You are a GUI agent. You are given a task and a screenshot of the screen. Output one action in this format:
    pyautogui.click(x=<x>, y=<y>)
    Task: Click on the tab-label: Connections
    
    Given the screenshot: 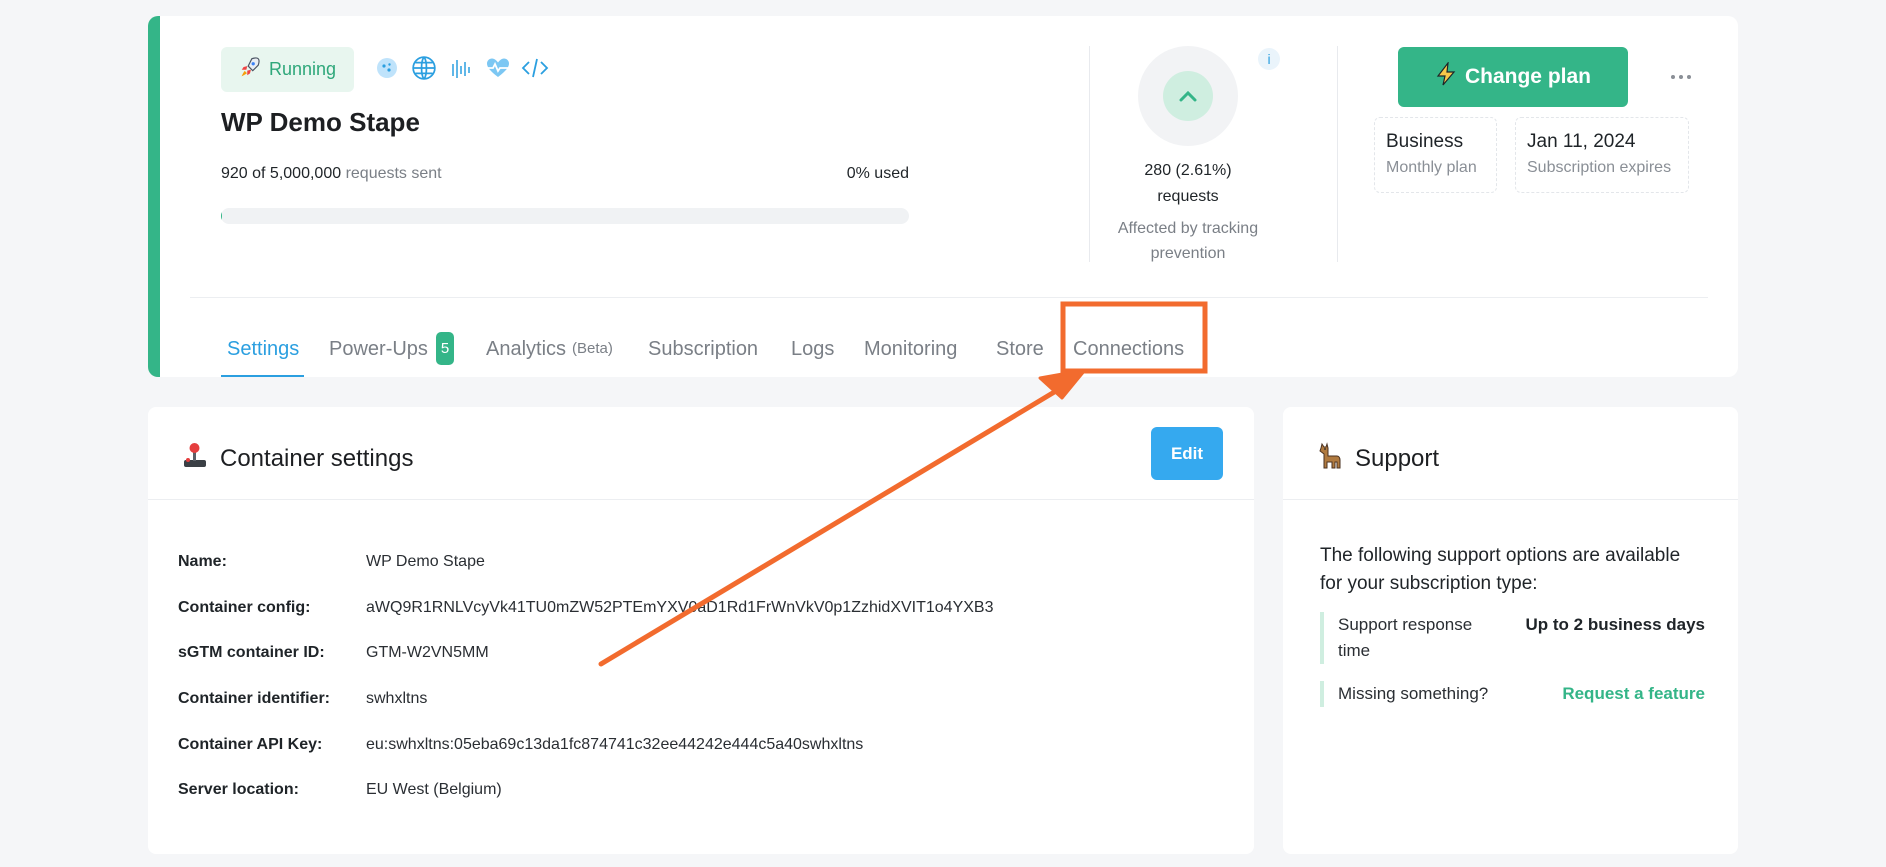 What is the action you would take?
    pyautogui.click(x=1129, y=349)
    